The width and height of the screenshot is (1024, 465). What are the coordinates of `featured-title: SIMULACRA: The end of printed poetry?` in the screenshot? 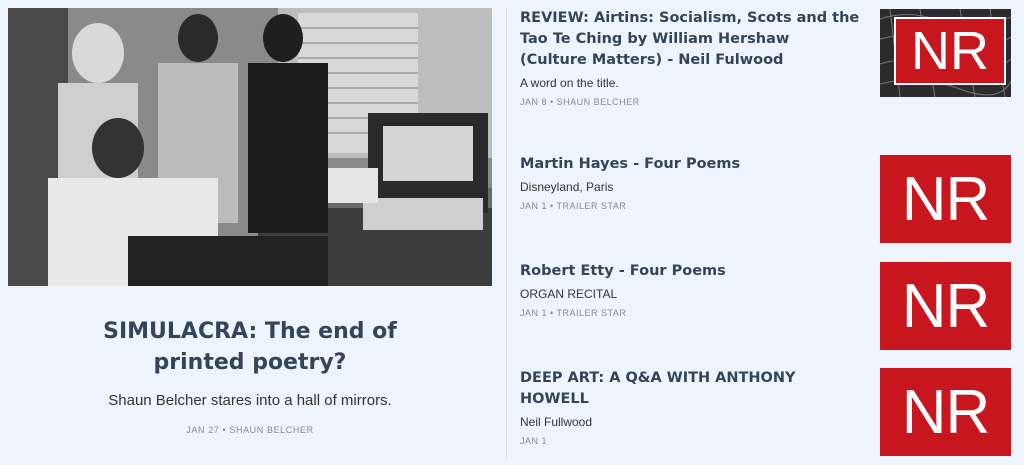 It's located at (250, 347).